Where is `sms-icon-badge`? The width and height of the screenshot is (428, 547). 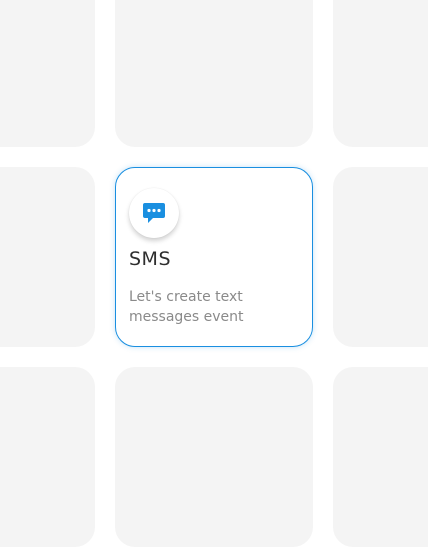
sms-icon-badge is located at coordinates (154, 213).